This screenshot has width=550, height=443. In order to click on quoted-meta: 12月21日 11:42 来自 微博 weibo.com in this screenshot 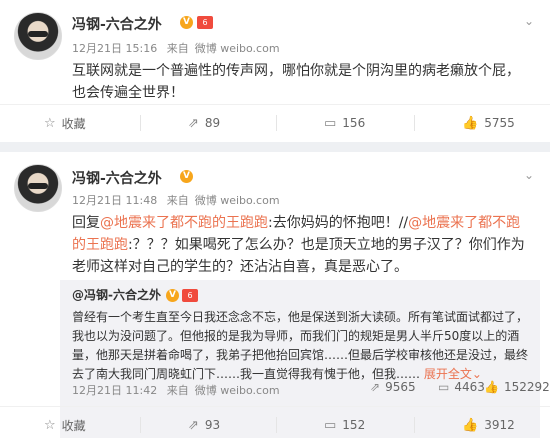, I will do `click(179, 390)`.